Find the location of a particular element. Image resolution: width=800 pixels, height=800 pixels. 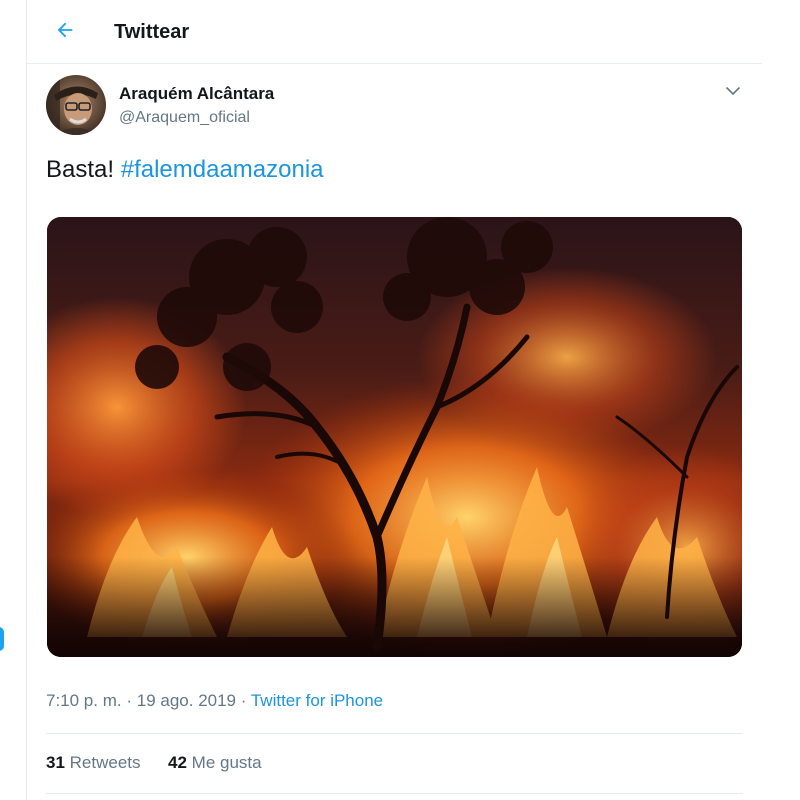

right-background is located at coordinates (781, 400).